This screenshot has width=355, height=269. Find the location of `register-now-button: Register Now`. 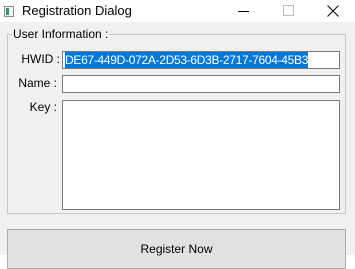

register-now-button: Register Now is located at coordinates (176, 249).